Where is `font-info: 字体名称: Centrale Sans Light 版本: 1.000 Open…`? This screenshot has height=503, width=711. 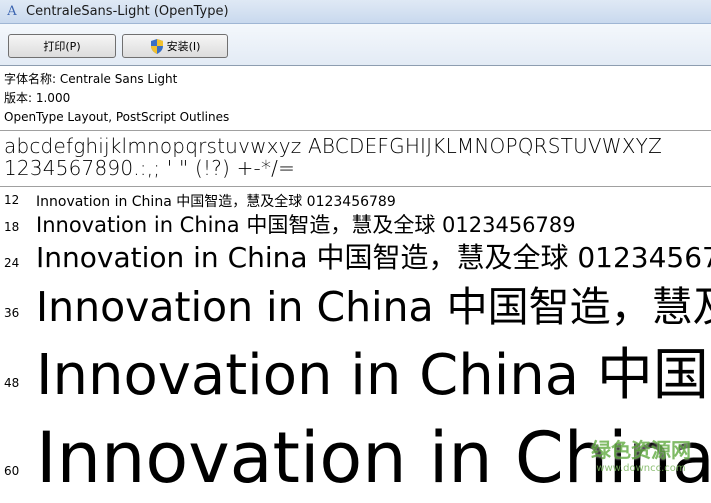 font-info: 字体名称: Centrale Sans Light 版本: 1.000 Open… is located at coordinates (116, 98).